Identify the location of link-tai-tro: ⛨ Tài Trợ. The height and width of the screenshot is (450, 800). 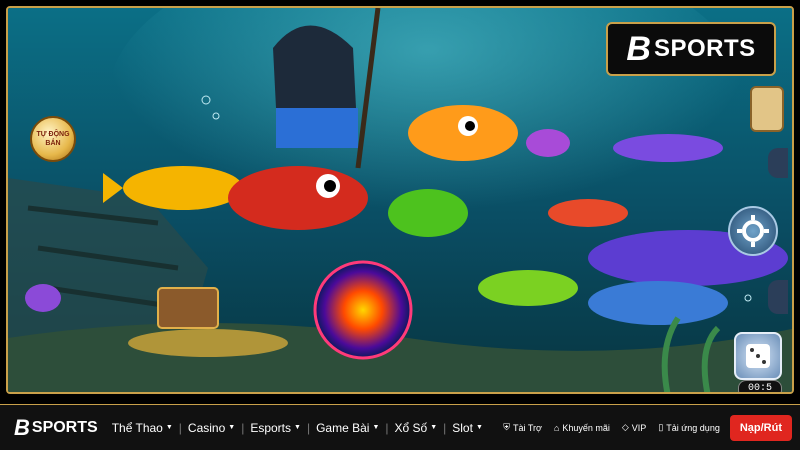
(522, 427).